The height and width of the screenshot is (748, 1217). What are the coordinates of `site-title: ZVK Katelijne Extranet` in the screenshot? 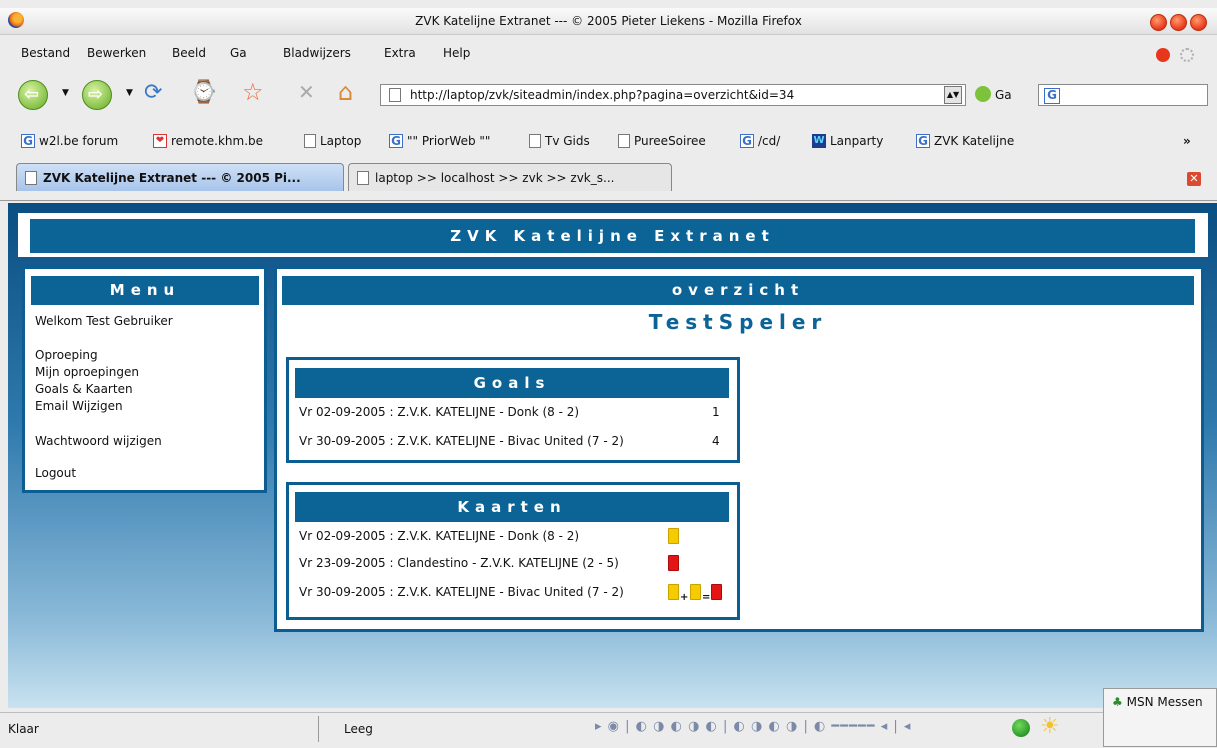 It's located at (612, 236).